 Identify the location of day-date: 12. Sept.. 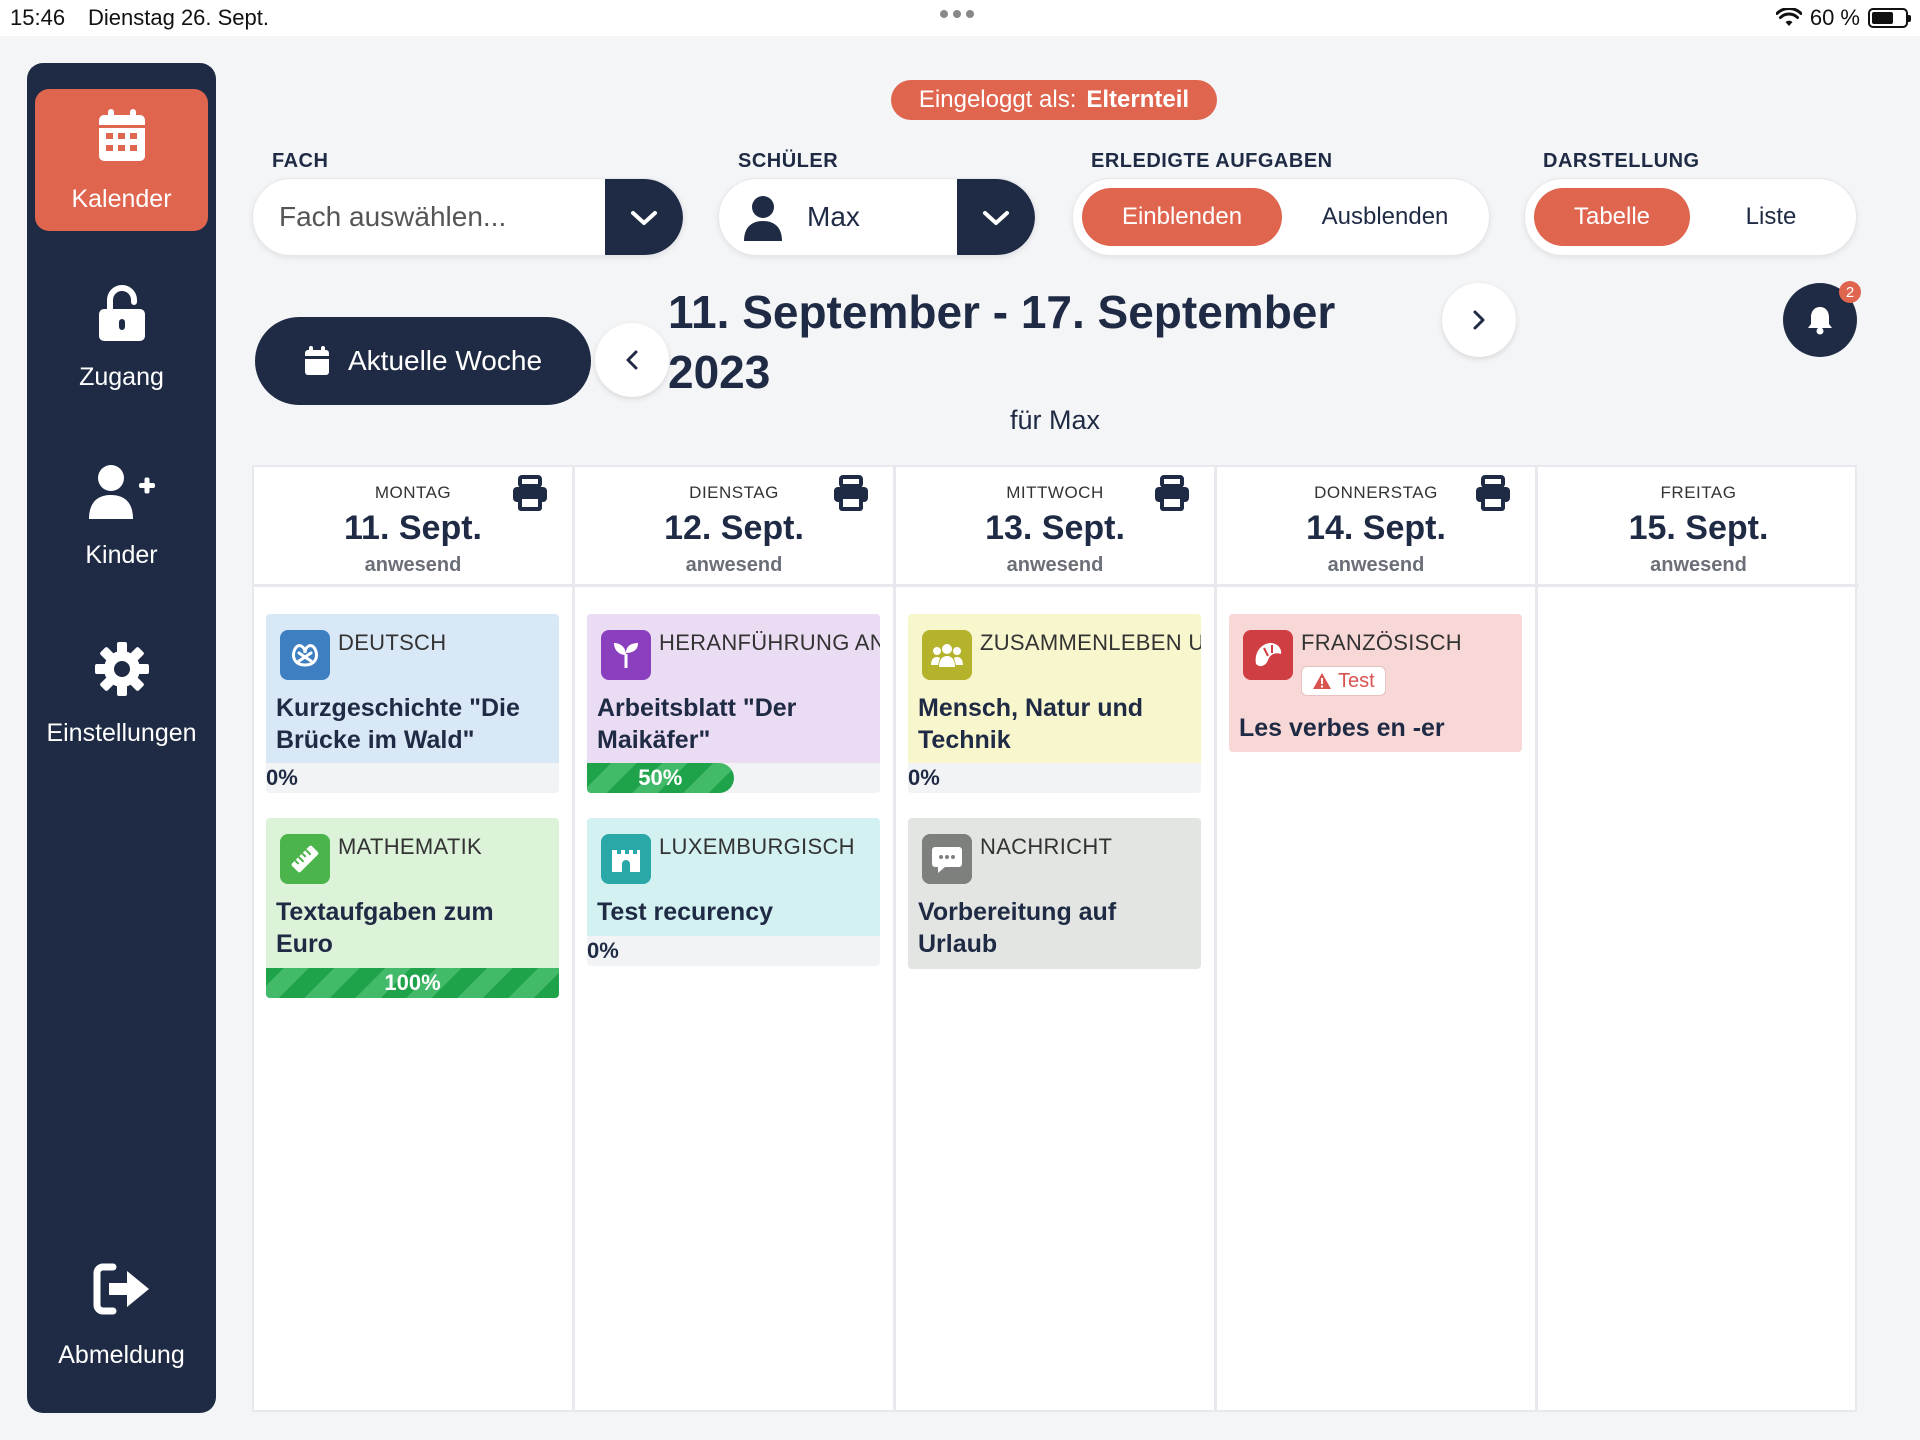
(734, 528).